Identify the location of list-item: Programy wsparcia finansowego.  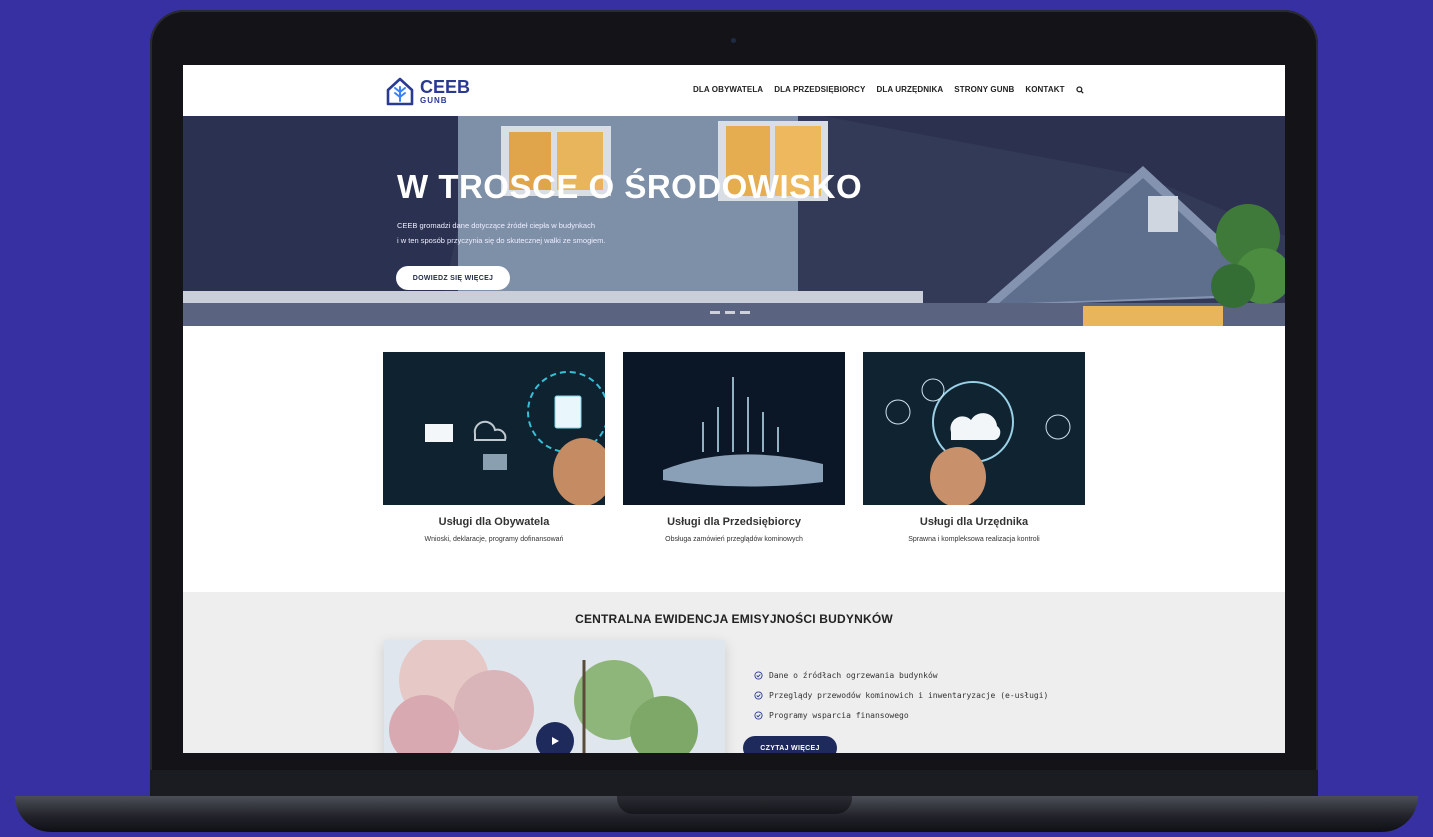
(901, 715).